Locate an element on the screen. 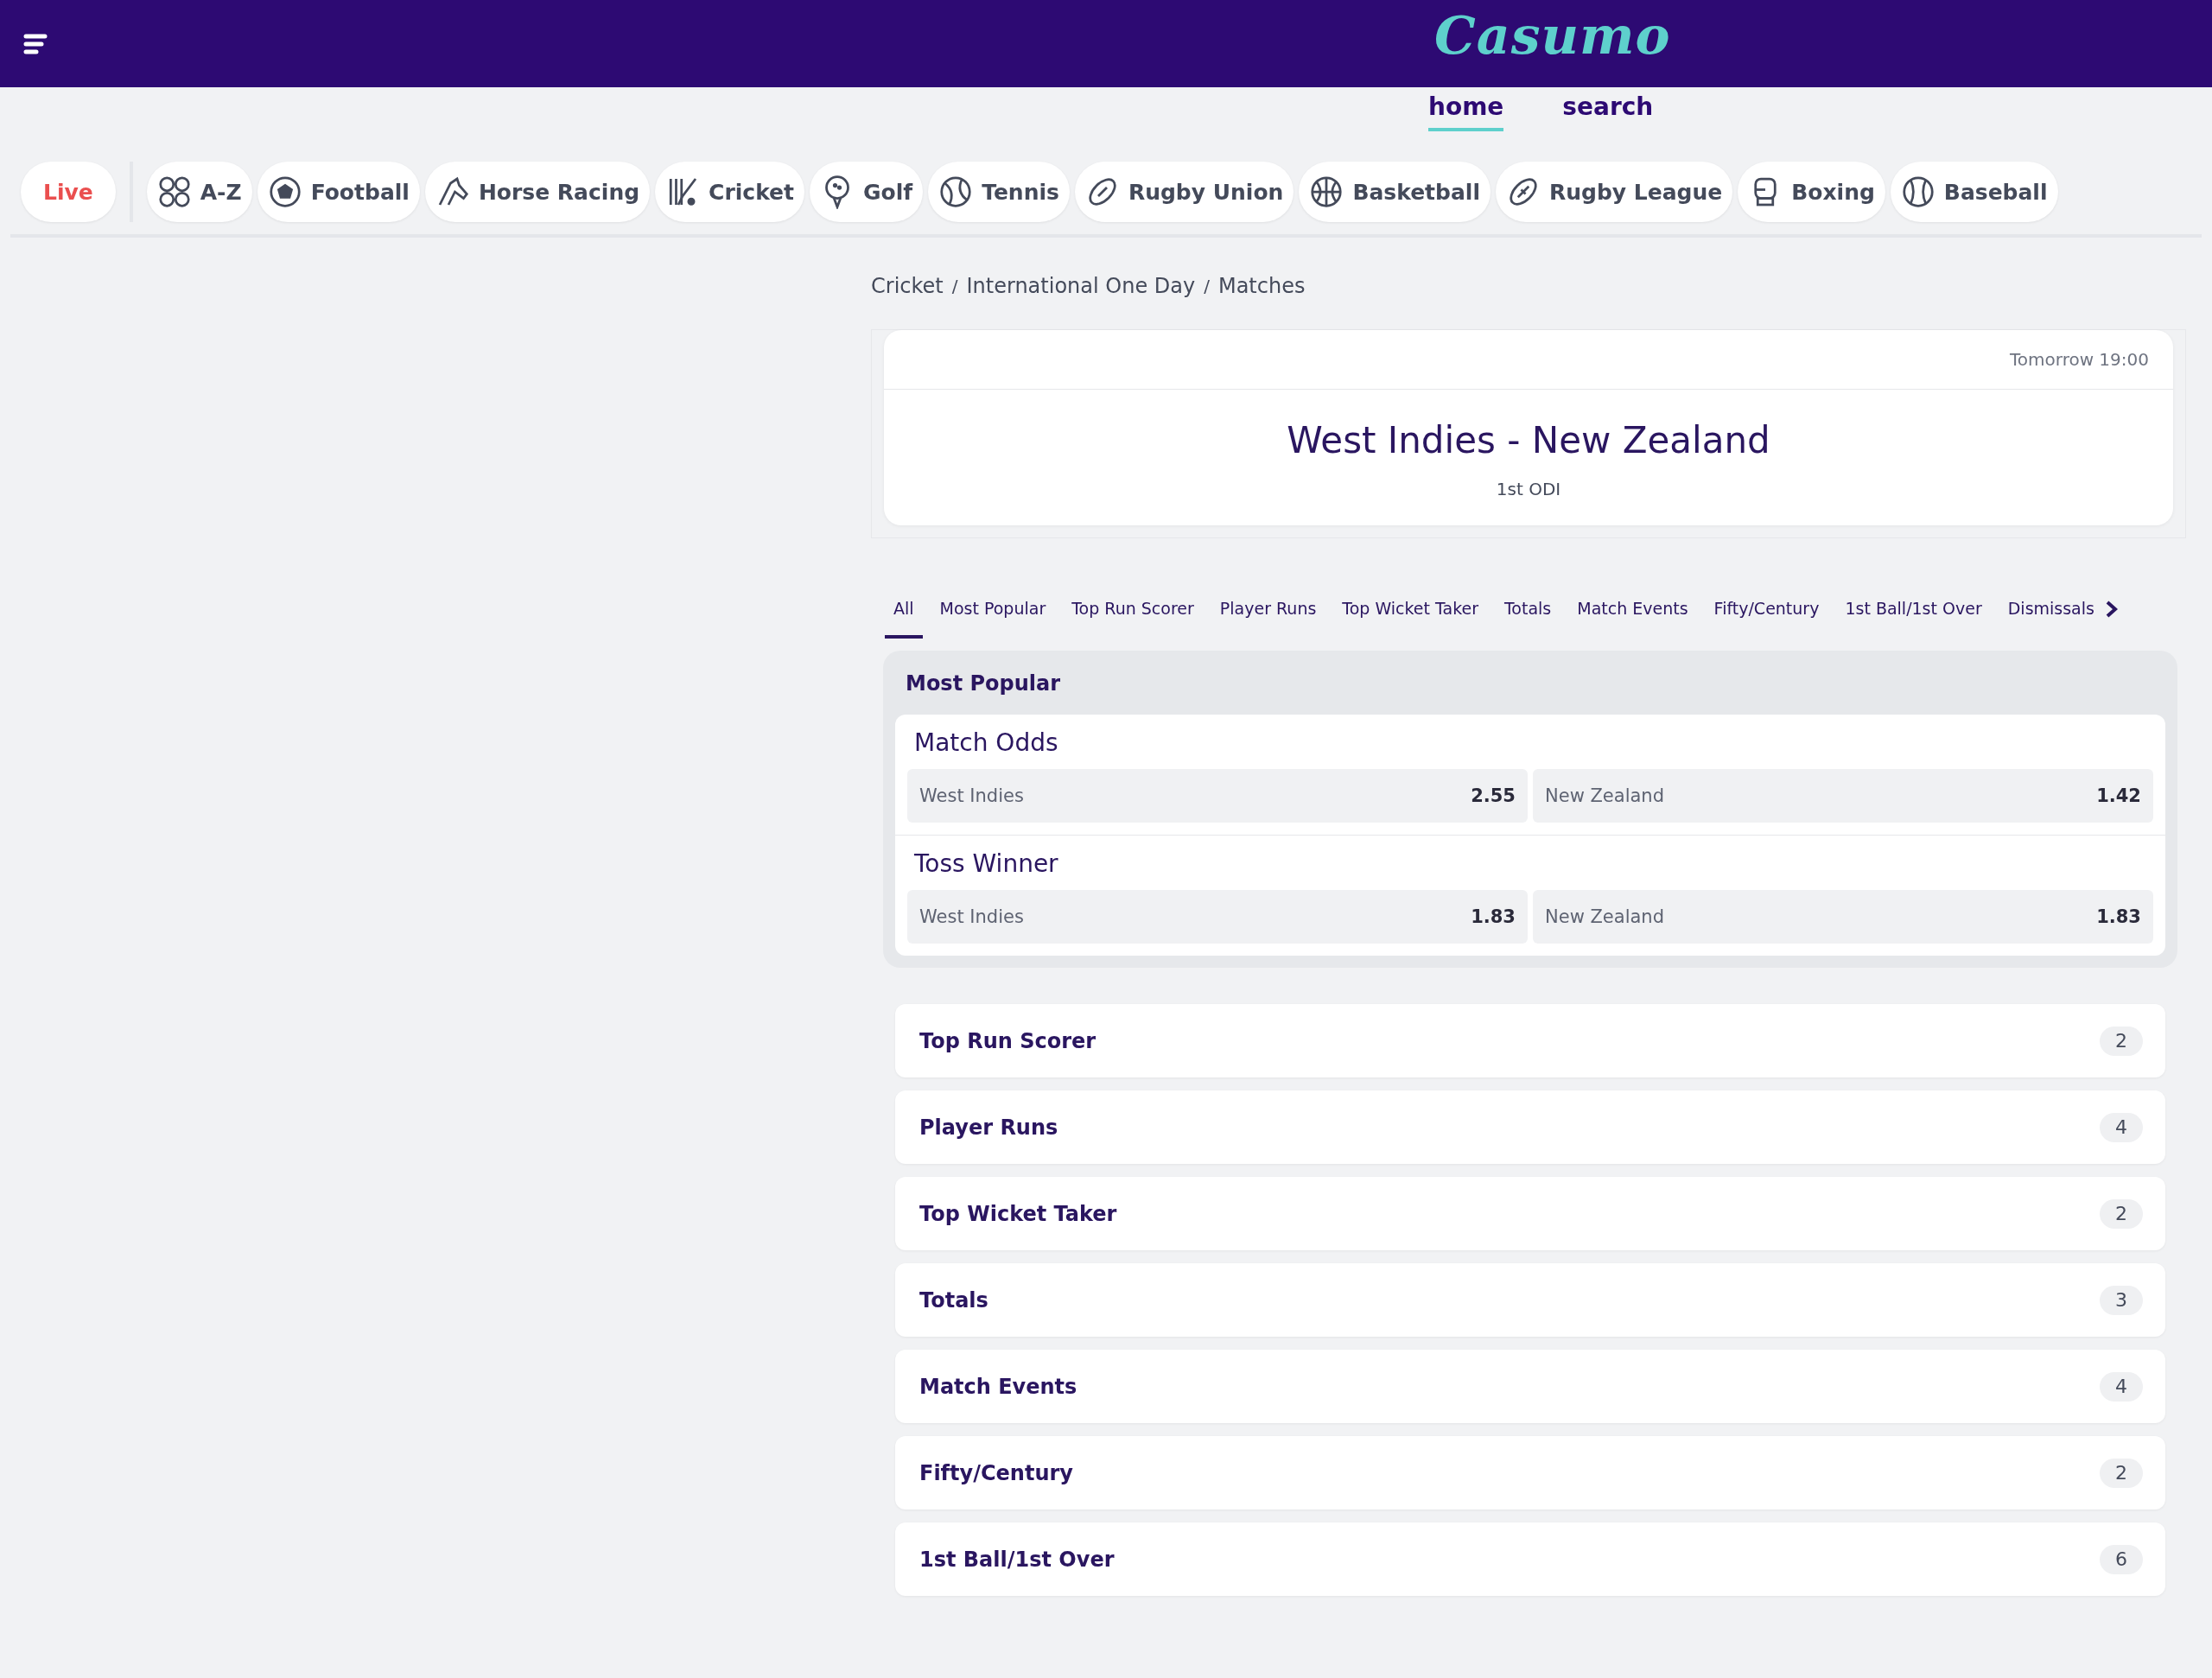 The height and width of the screenshot is (1678, 2212). sport-button: A-Z is located at coordinates (199, 192).